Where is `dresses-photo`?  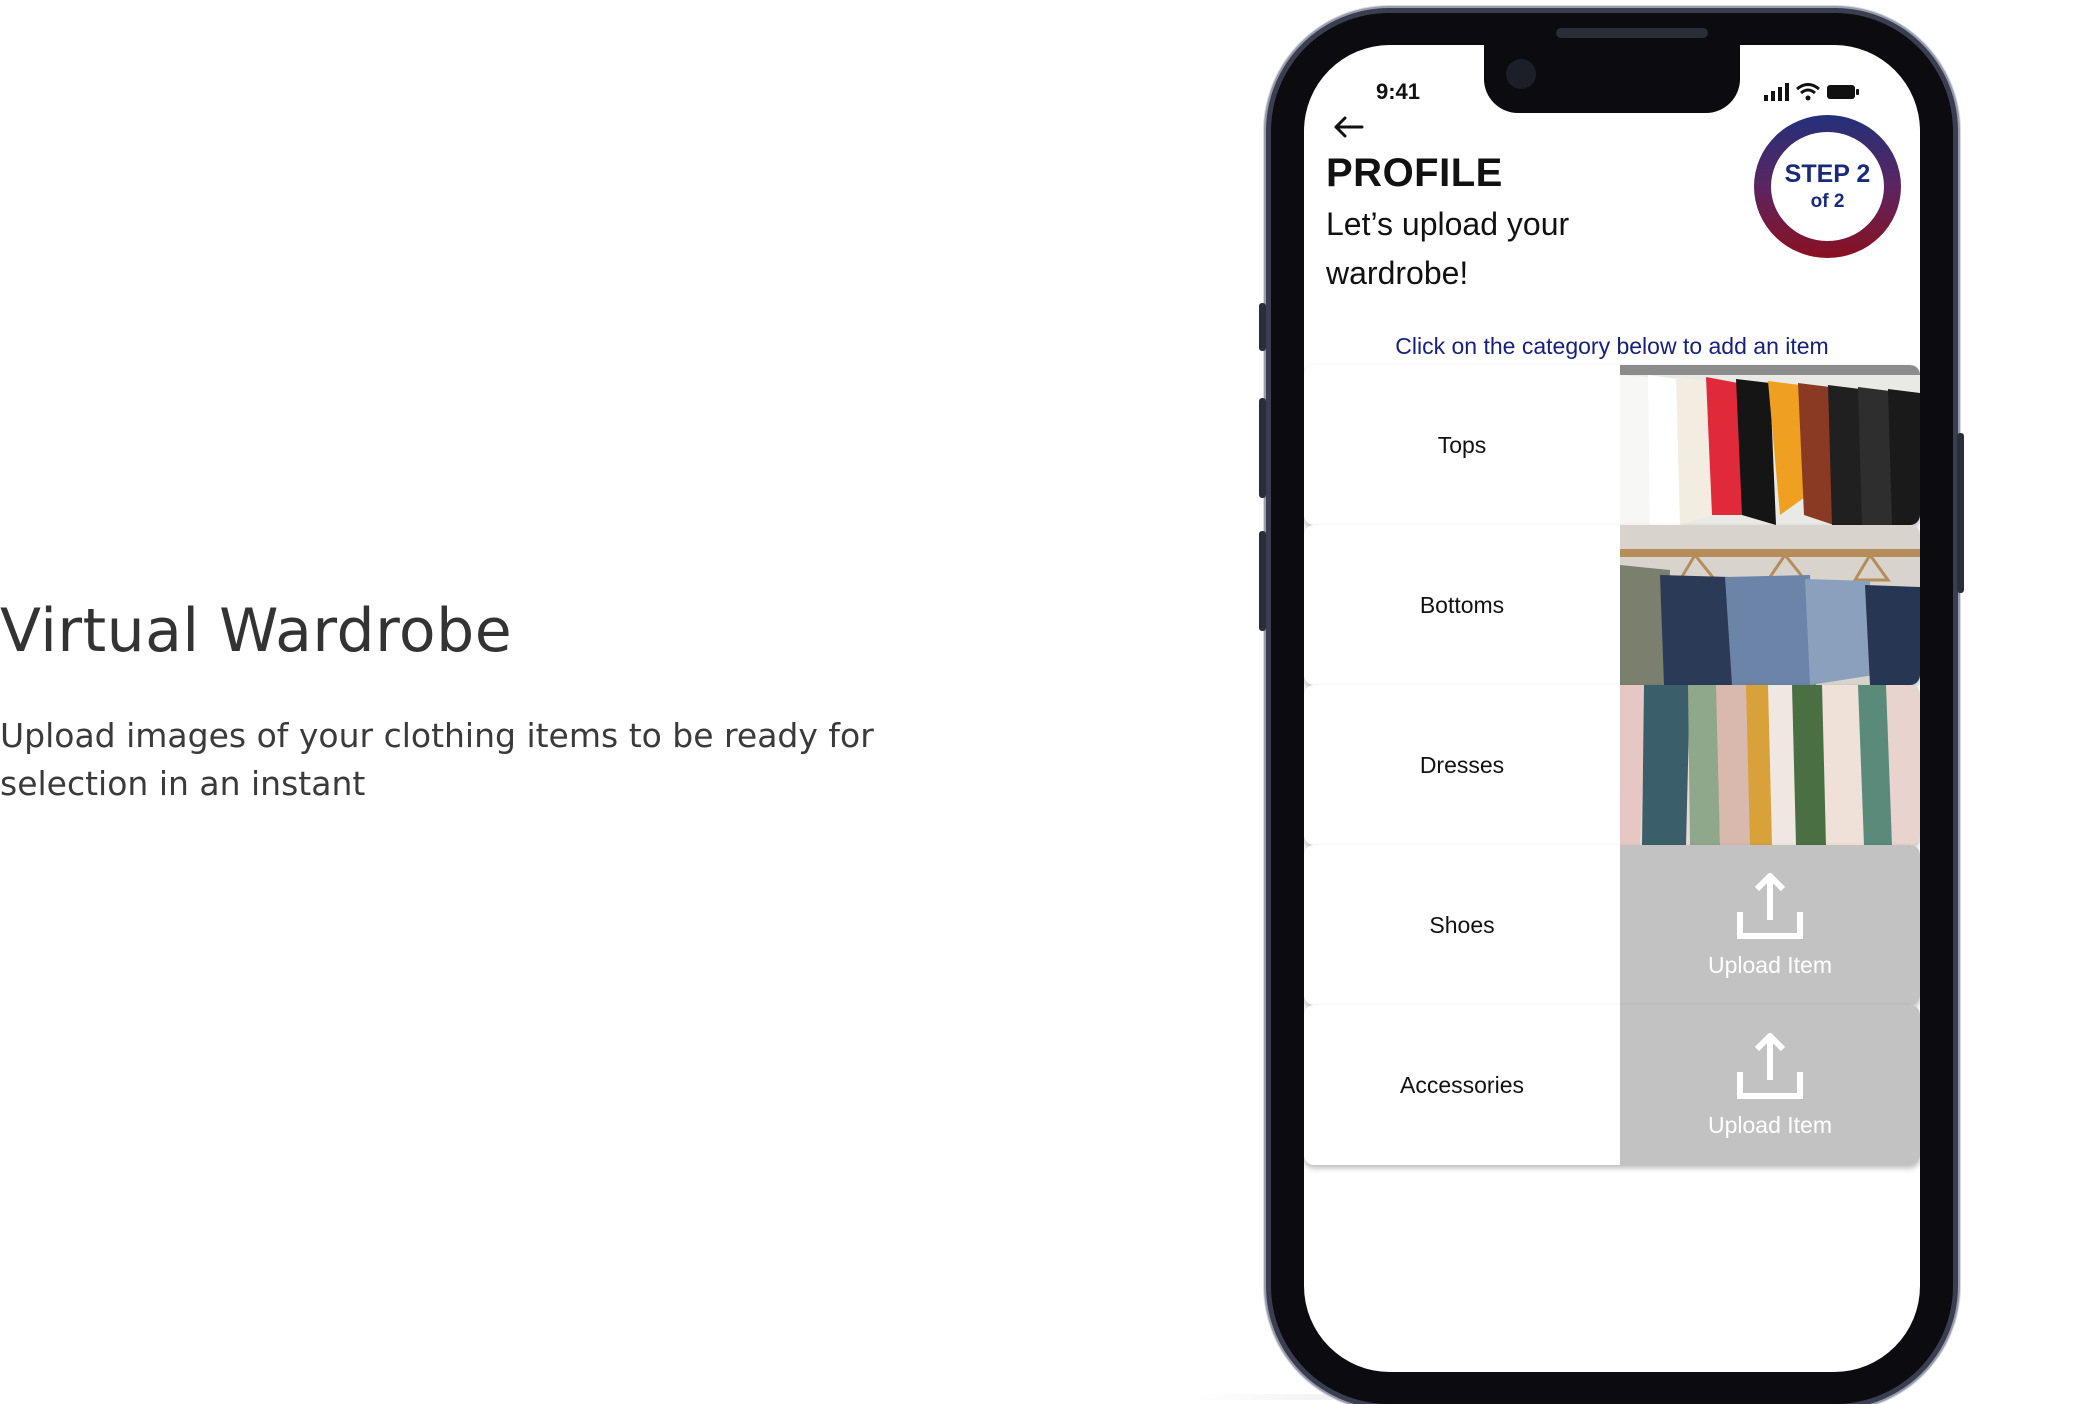
dresses-photo is located at coordinates (1770, 765).